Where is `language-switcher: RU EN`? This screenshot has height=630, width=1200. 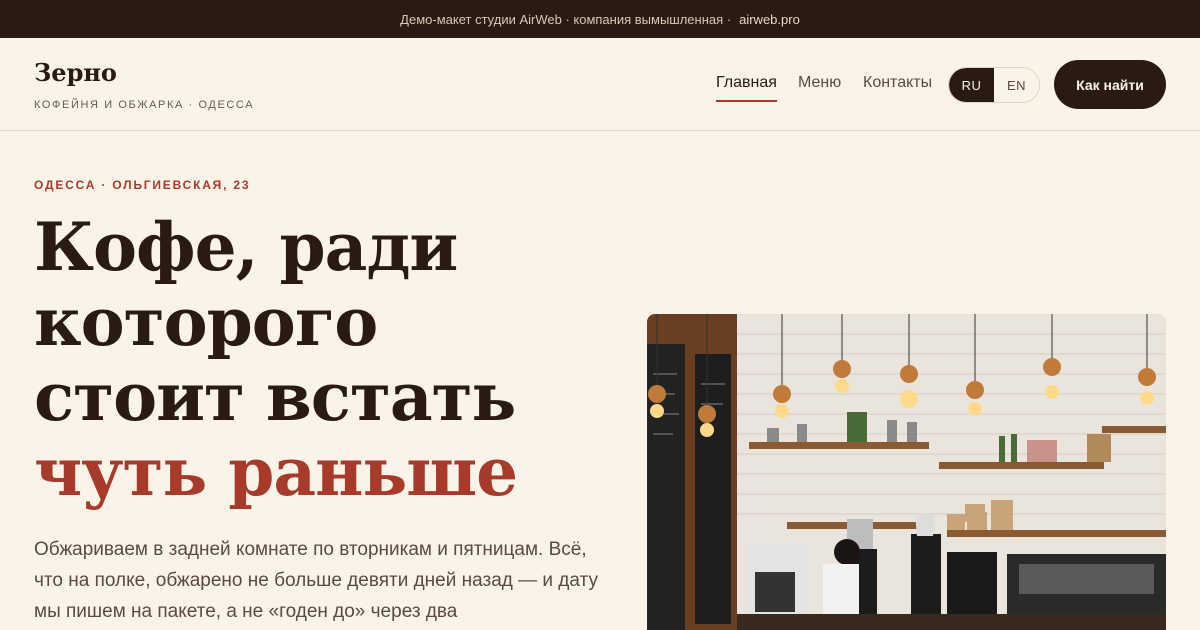
language-switcher: RU EN is located at coordinates (994, 85).